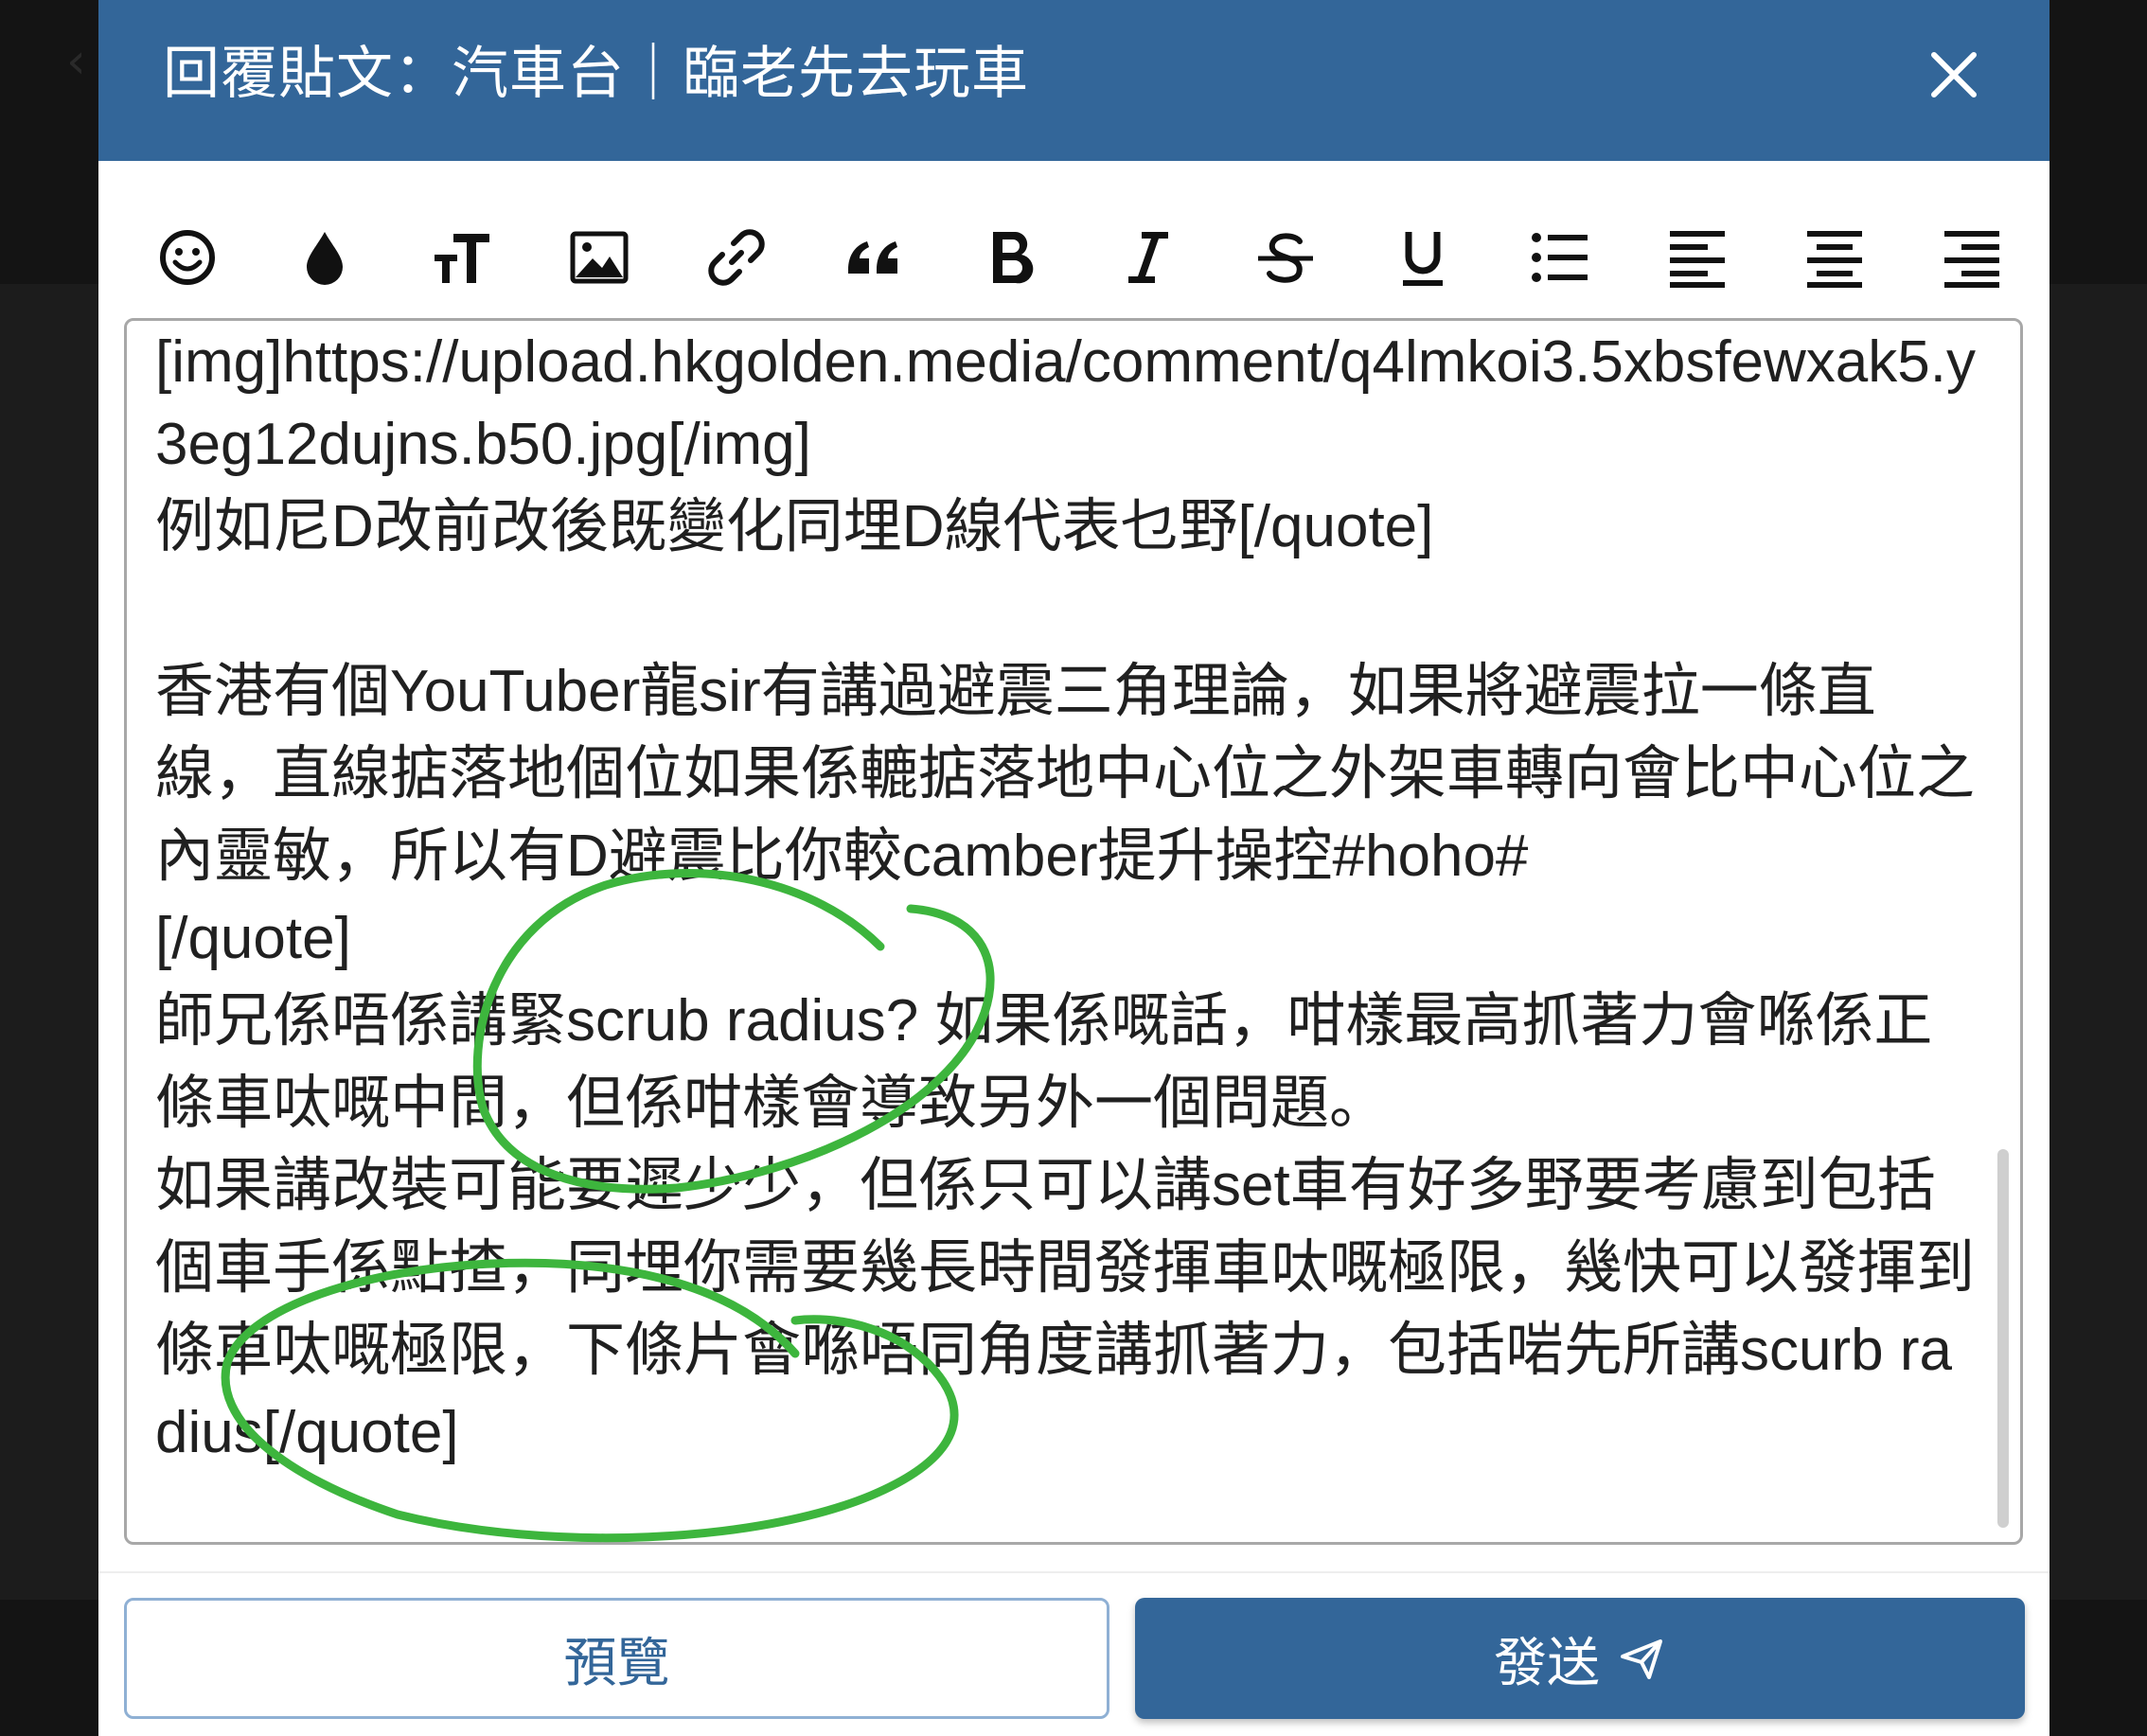 This screenshot has width=2147, height=1736. What do you see at coordinates (1547, 1663) in the screenshot?
I see `send-button-label: 發送` at bounding box center [1547, 1663].